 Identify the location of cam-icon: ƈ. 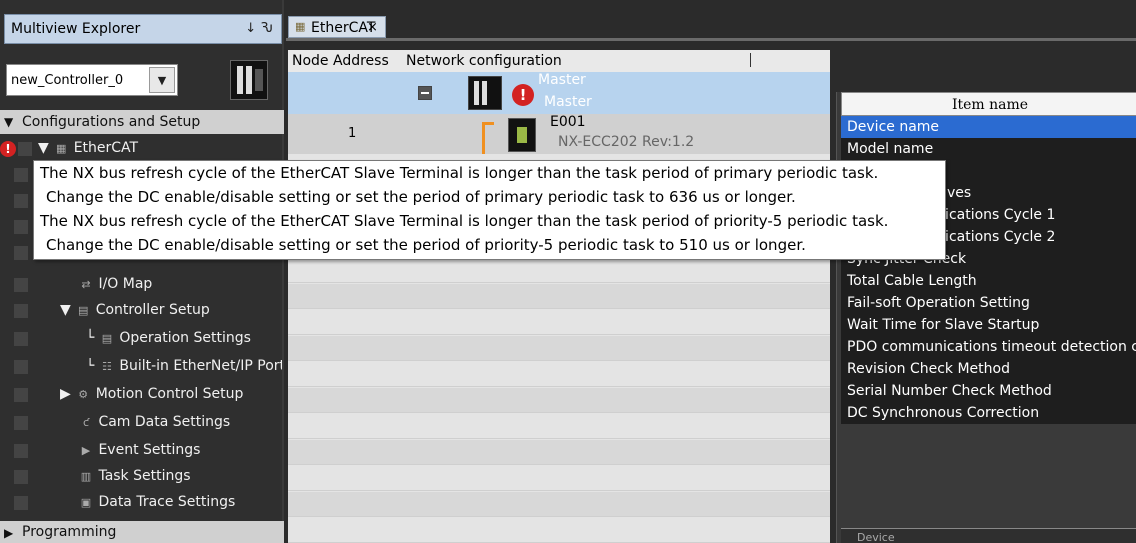
(86, 422).